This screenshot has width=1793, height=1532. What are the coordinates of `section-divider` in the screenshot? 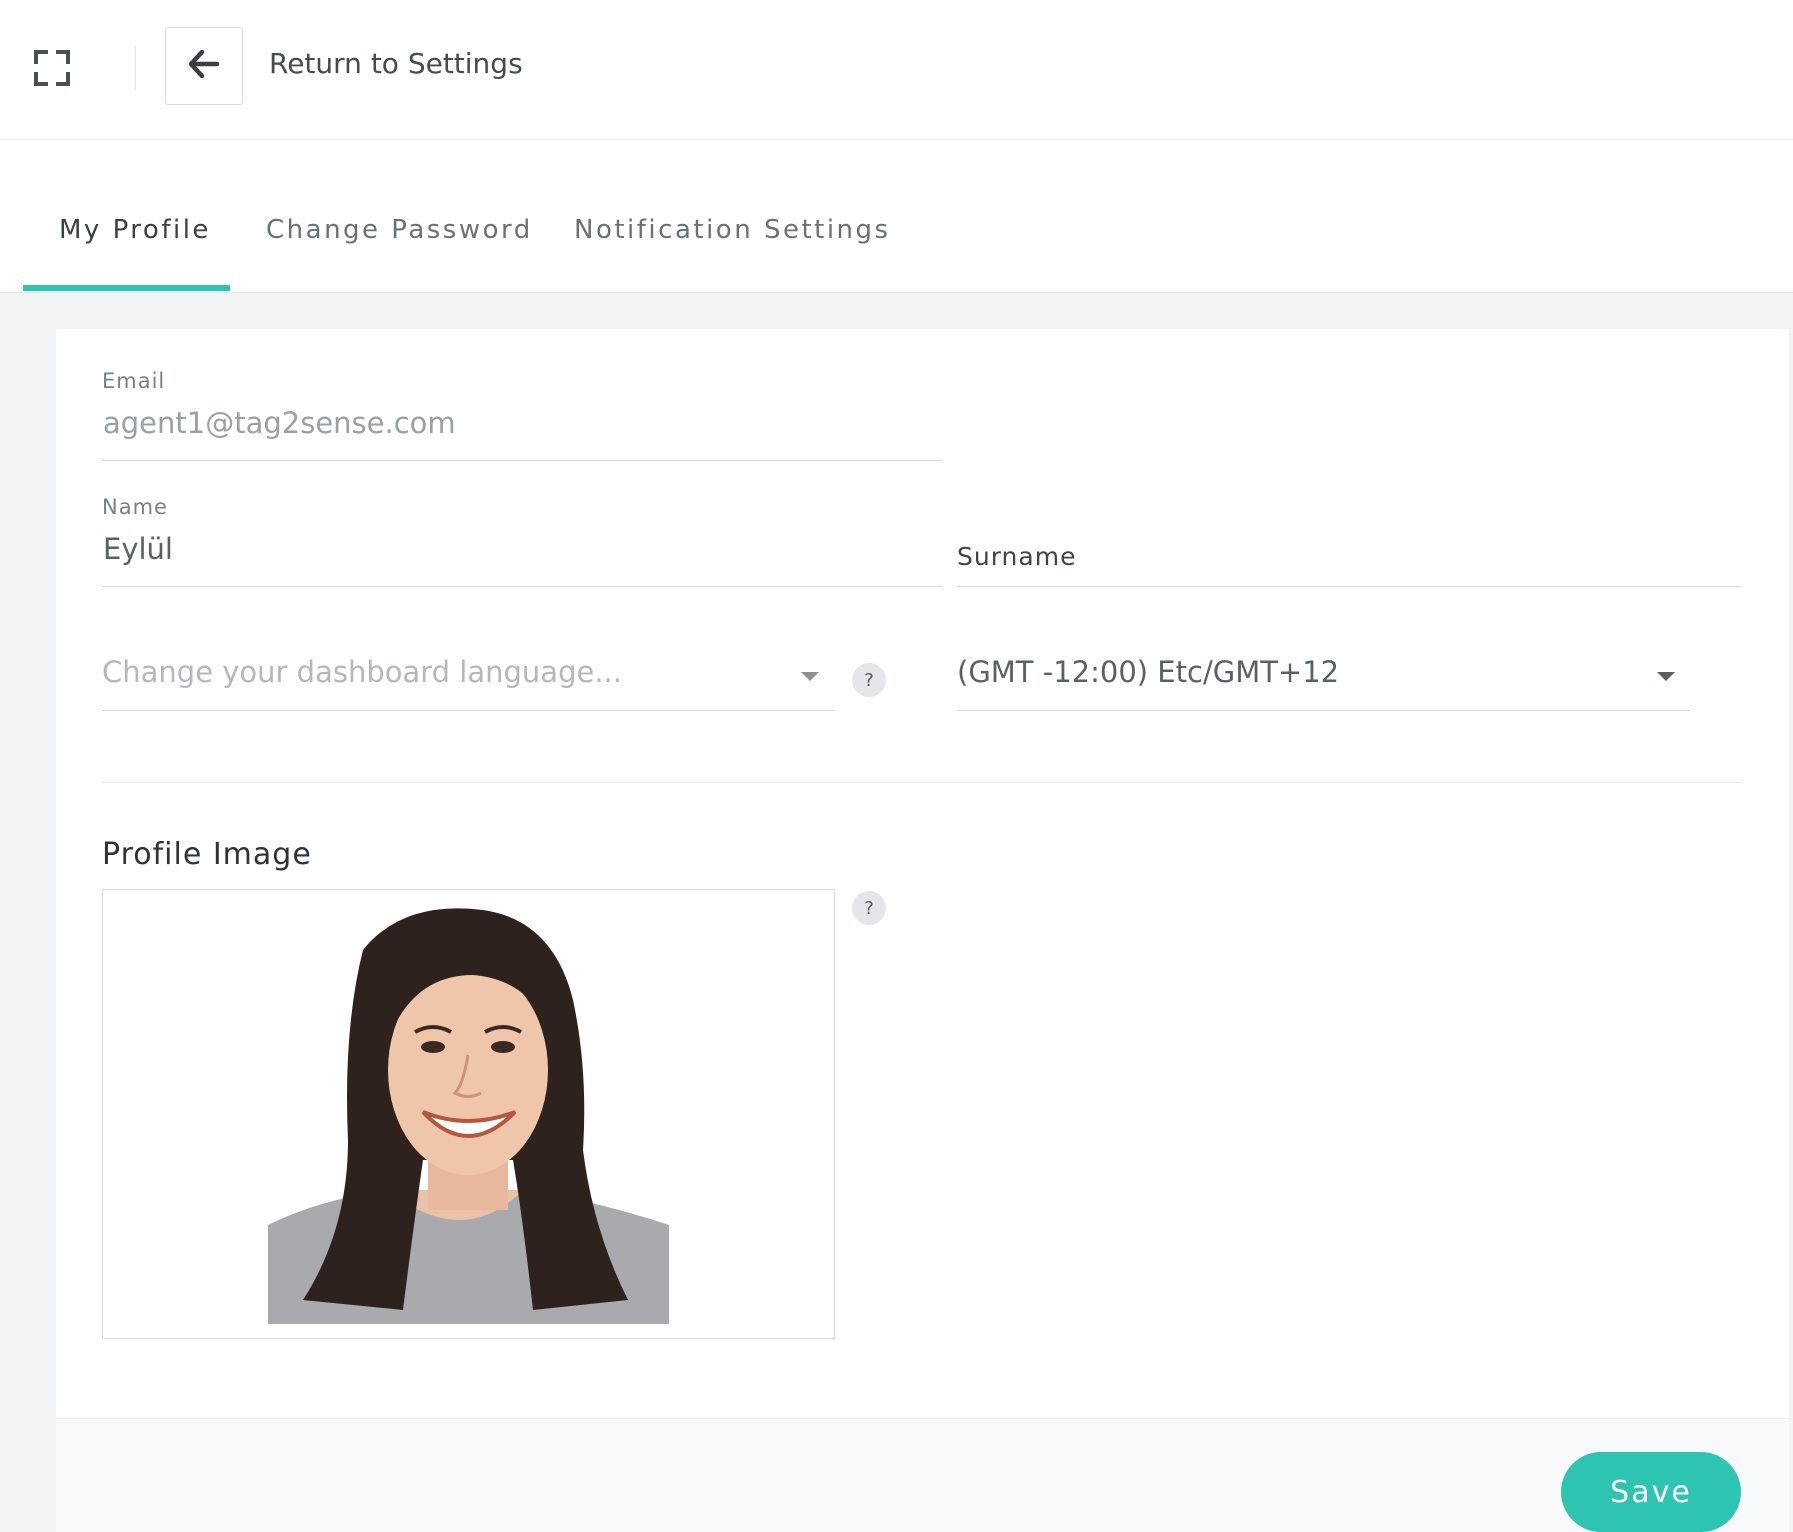 It's located at (922, 782).